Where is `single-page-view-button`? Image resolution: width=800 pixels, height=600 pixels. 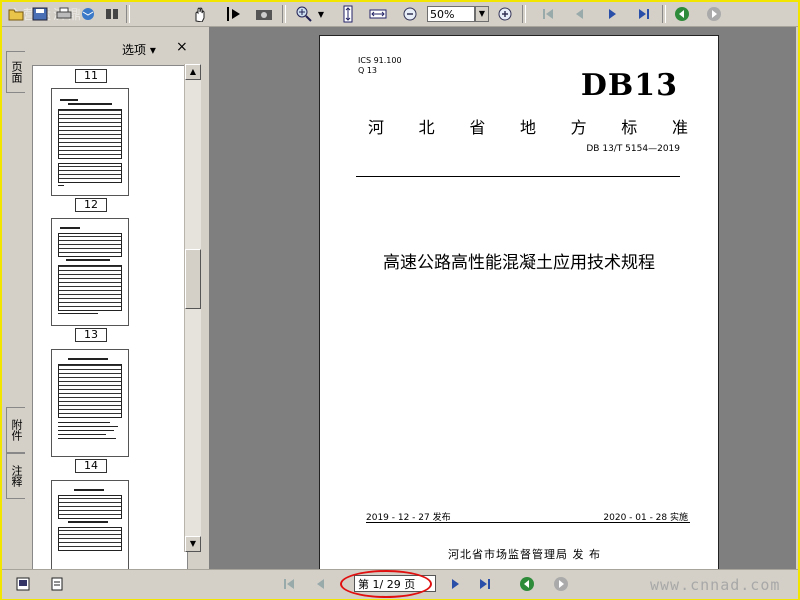 single-page-view-button is located at coordinates (23, 584).